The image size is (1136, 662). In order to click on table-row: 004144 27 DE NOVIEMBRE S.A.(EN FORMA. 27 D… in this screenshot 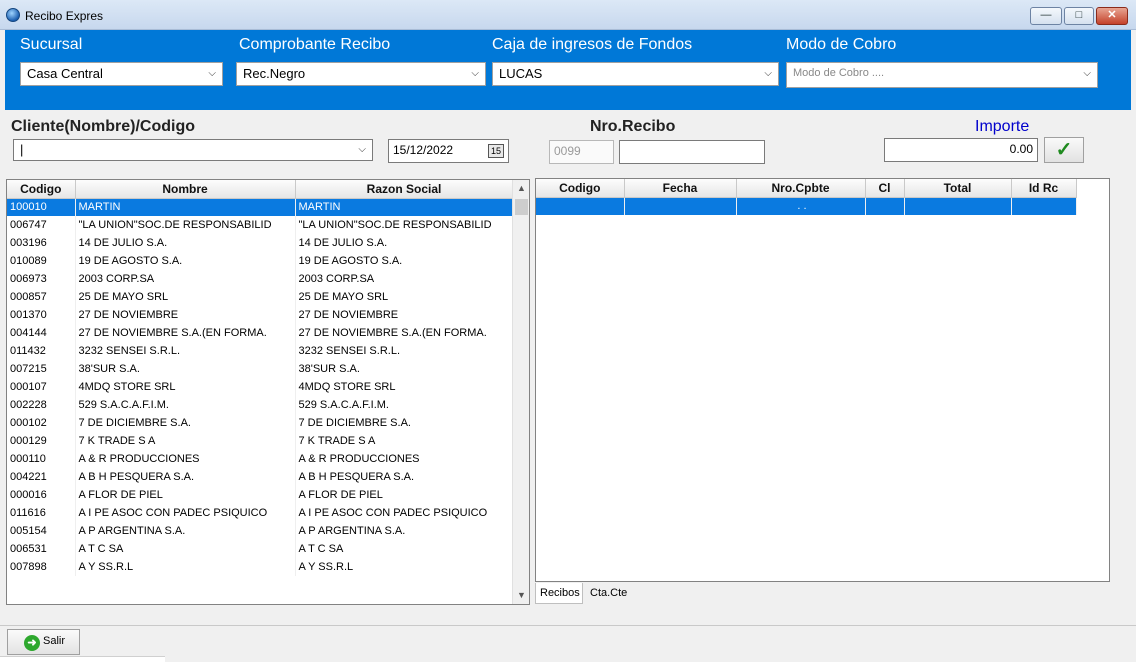, I will do `click(260, 333)`.